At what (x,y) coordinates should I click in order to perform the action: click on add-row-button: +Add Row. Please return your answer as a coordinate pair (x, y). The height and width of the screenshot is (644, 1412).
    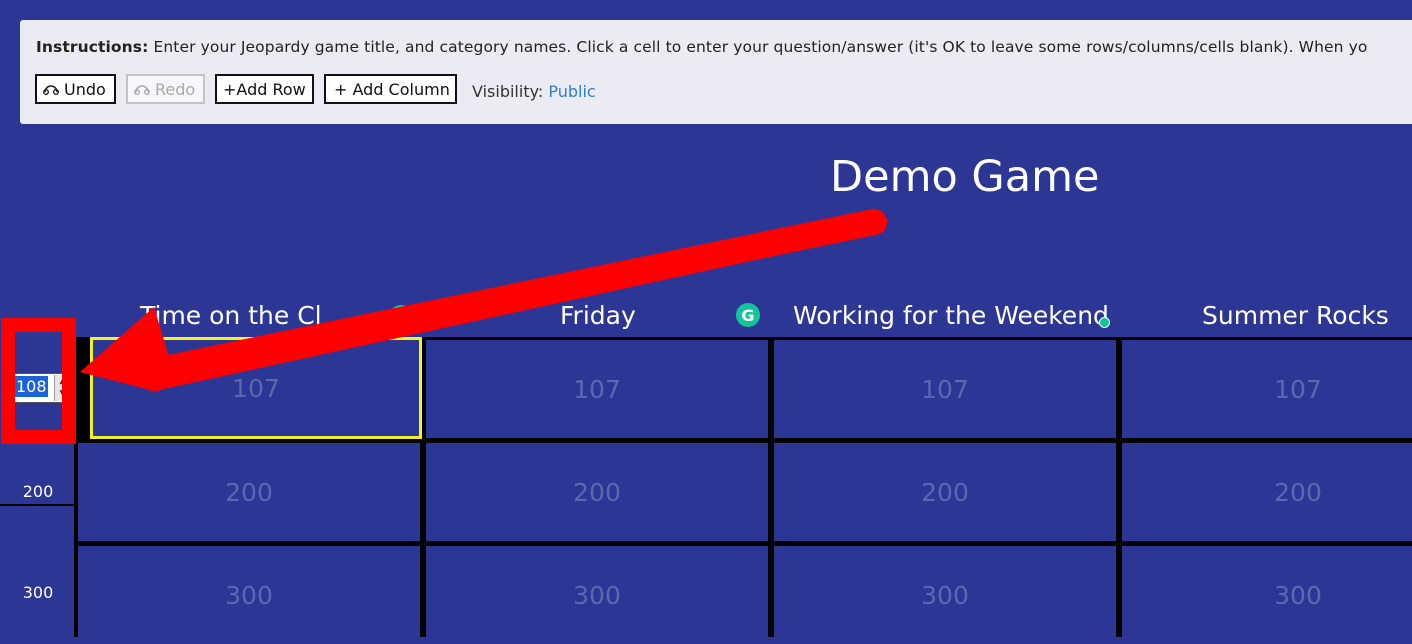
    Looking at the image, I should click on (264, 89).